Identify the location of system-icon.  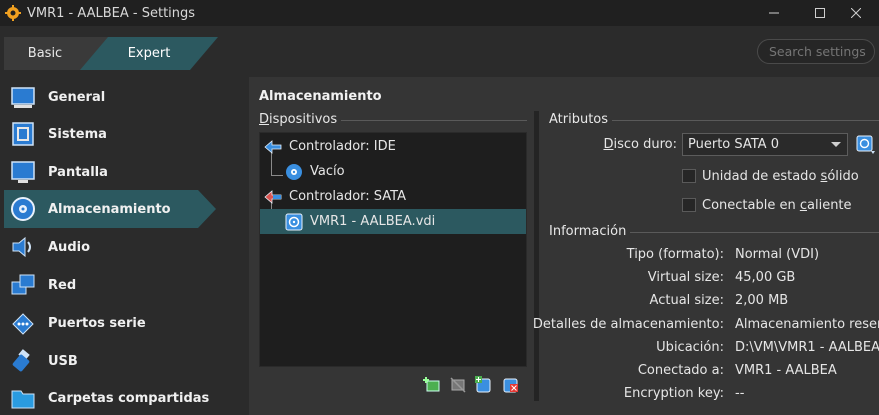
(23, 134).